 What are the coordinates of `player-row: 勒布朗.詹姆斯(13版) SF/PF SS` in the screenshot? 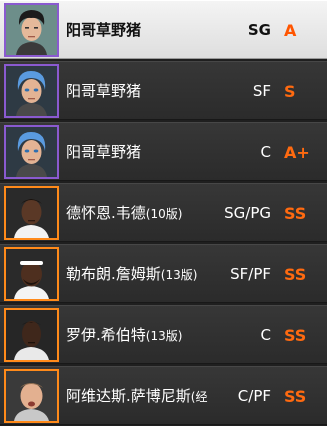 It's located at (163, 273).